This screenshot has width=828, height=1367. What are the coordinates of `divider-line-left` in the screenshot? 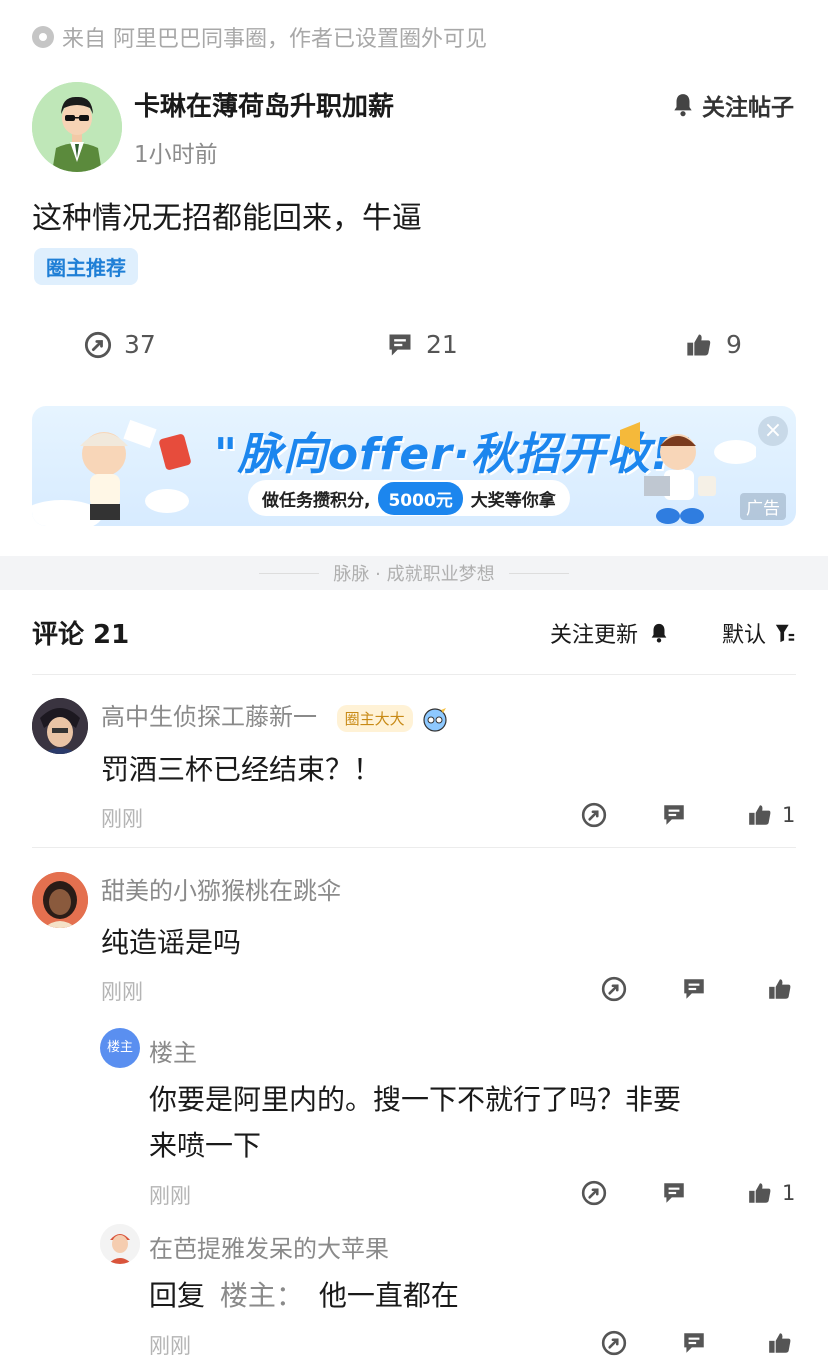 It's located at (289, 573).